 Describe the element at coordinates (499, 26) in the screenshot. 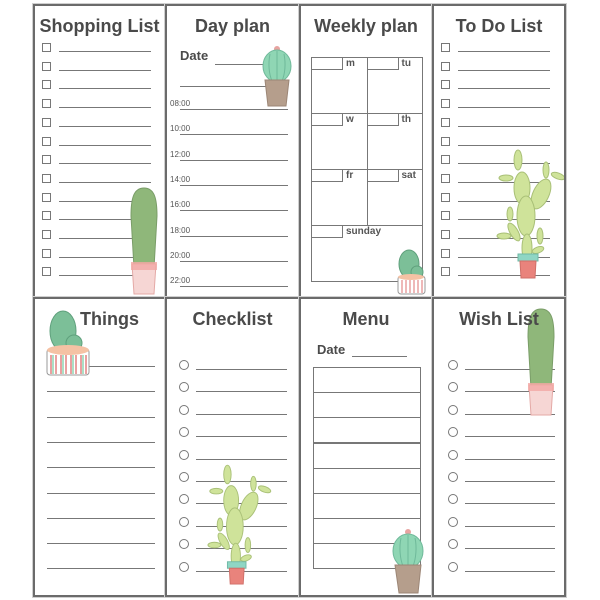

I see `panel-title: To Do List` at that location.